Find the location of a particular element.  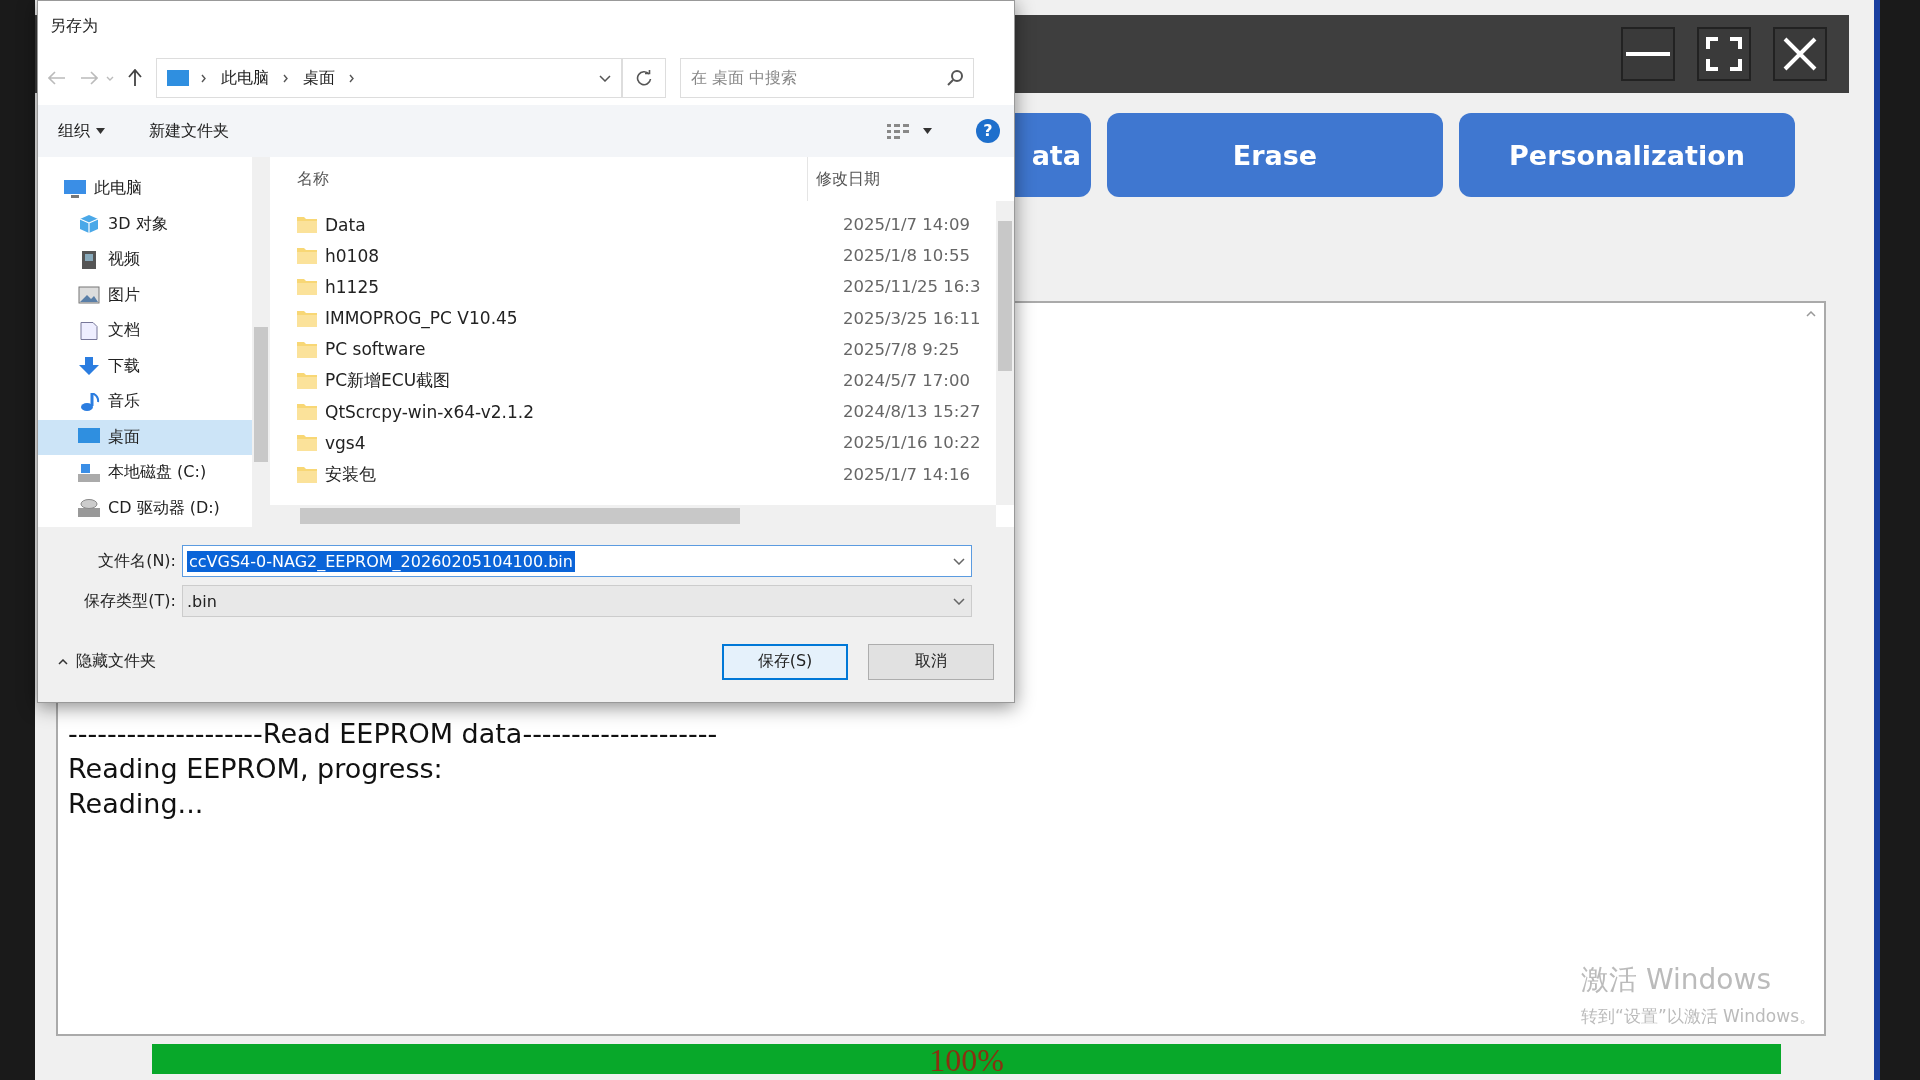

field-label: 保存类型(T): is located at coordinates (129, 601).